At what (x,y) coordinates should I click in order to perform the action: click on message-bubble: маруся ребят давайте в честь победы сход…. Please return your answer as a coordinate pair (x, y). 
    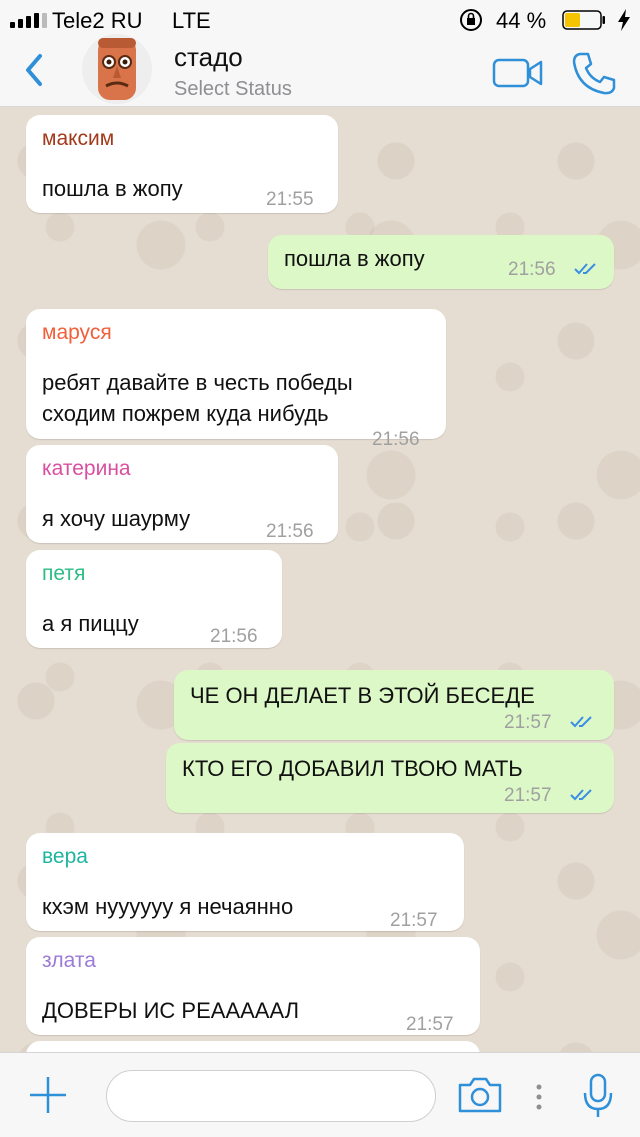
    Looking at the image, I should click on (236, 379).